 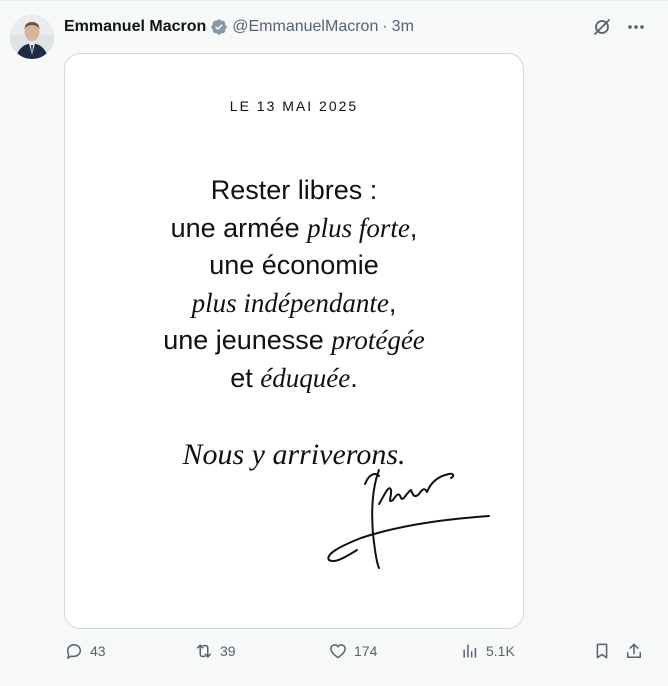 I want to click on message-line: plus indépendante,, so click(x=294, y=304).